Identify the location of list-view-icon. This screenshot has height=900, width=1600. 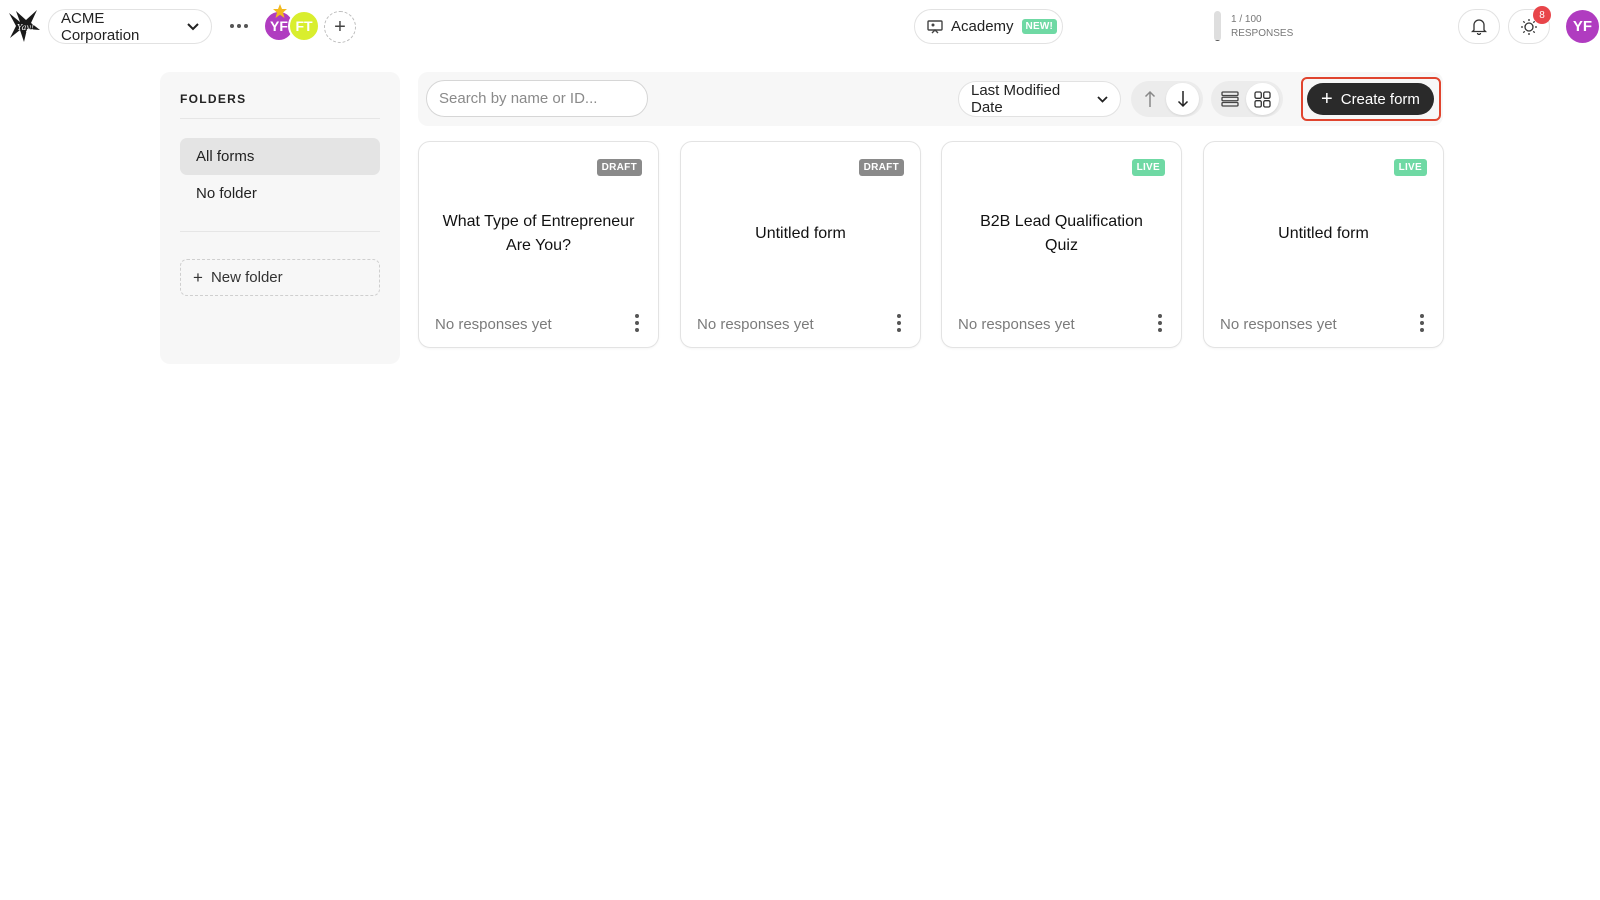
(1229, 99).